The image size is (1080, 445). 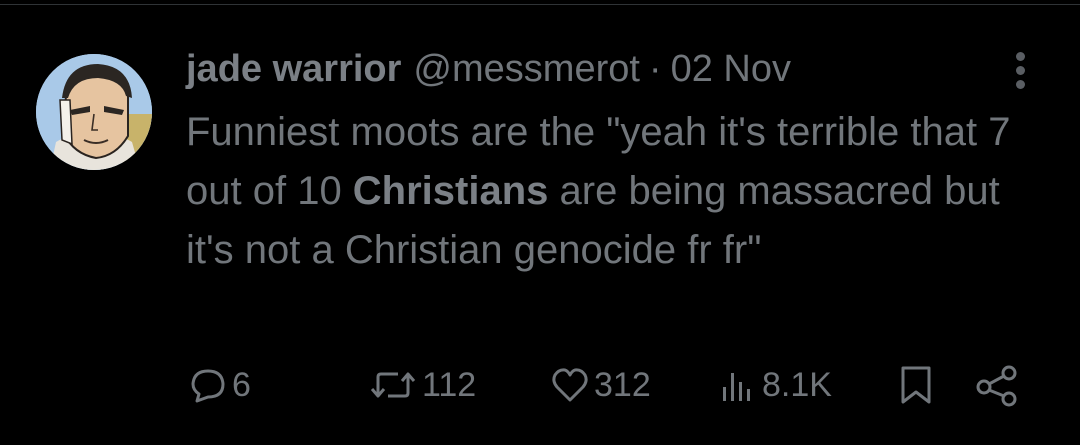 I want to click on share-button, so click(x=997, y=385).